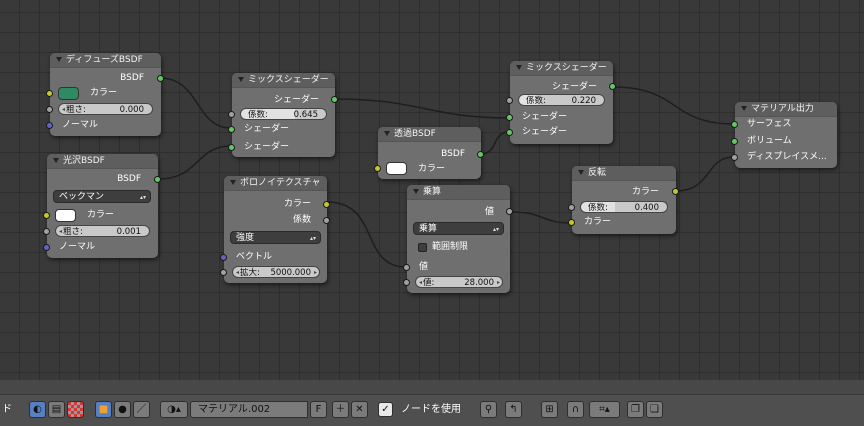  Describe the element at coordinates (604, 409) in the screenshot. I see `snap-element-icon: ⌗▴` at that location.